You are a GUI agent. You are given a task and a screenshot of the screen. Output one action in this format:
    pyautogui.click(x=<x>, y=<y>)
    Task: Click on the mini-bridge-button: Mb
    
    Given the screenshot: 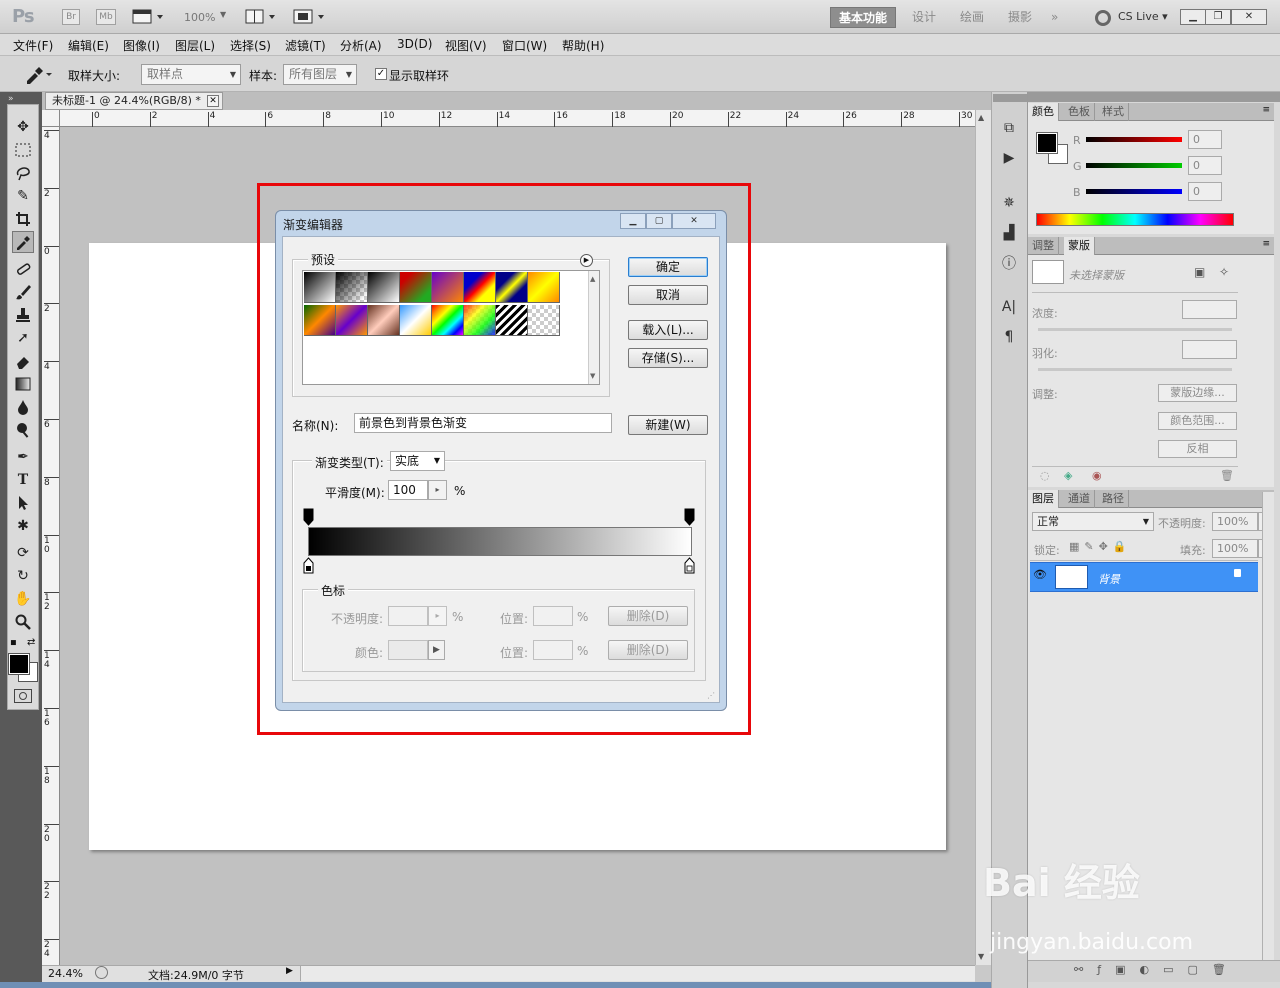 What is the action you would take?
    pyautogui.click(x=106, y=17)
    